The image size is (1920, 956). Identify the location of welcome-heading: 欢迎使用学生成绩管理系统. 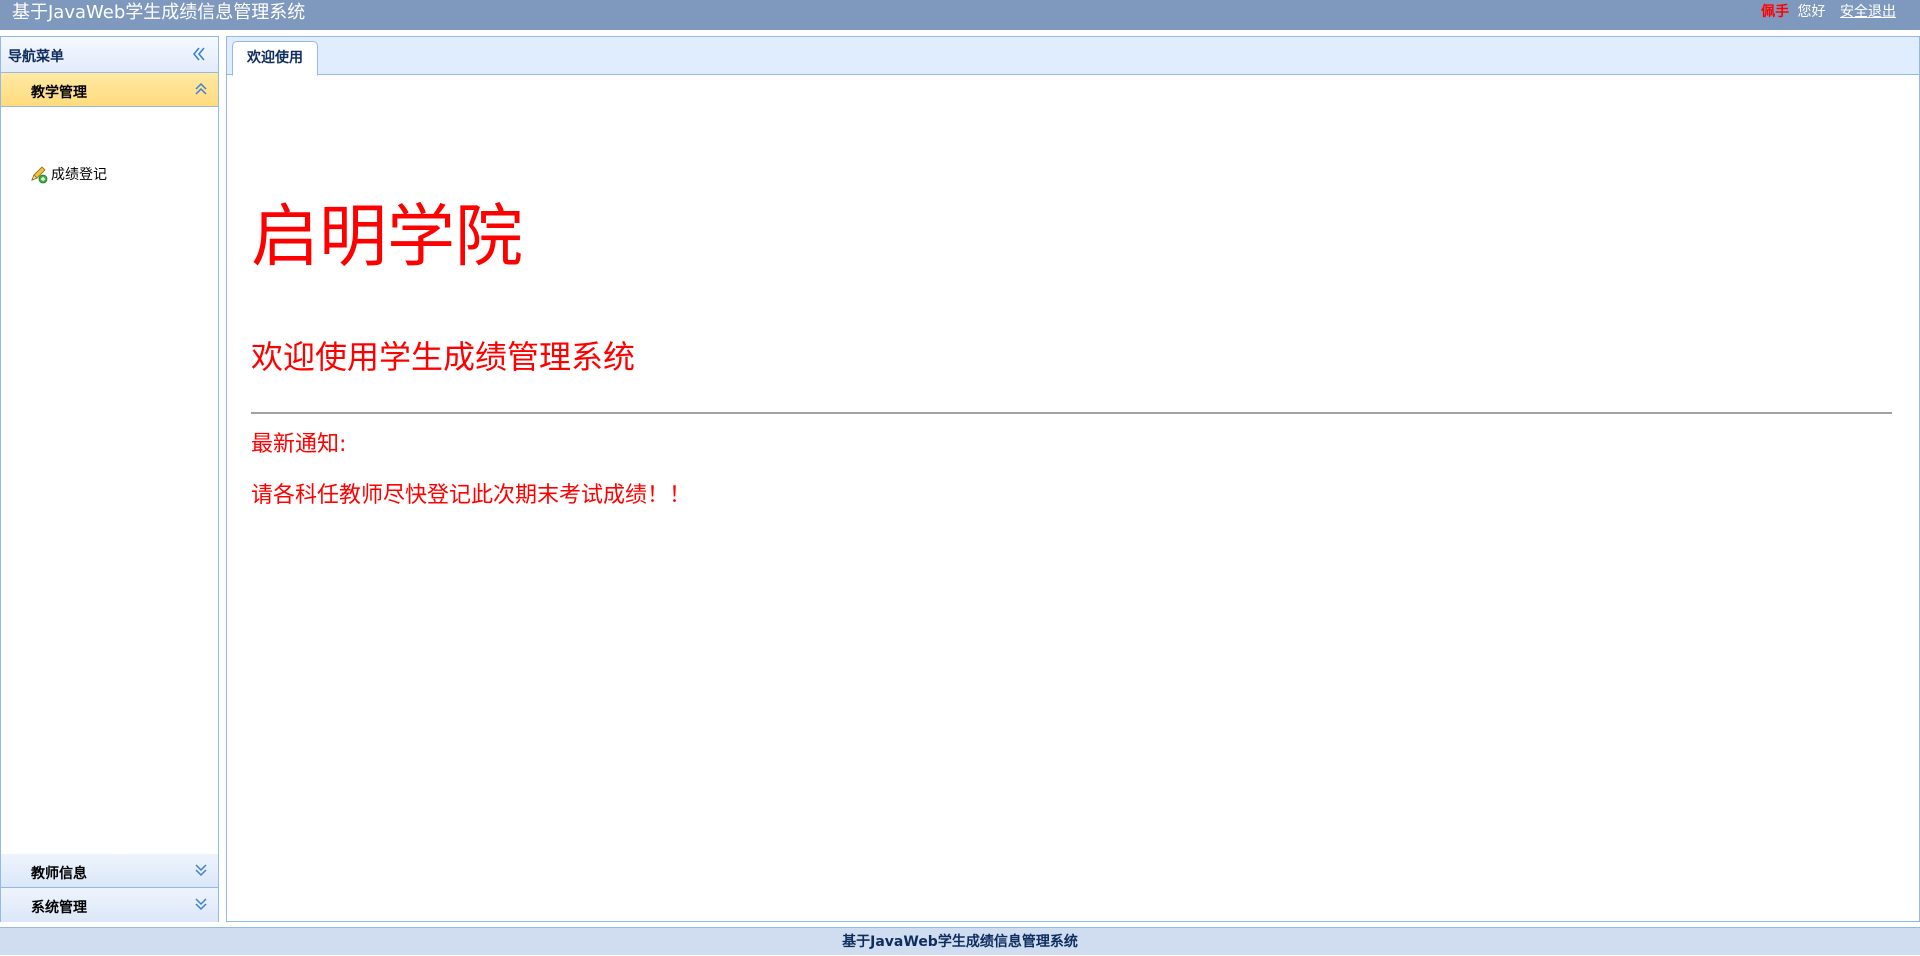
(443, 357).